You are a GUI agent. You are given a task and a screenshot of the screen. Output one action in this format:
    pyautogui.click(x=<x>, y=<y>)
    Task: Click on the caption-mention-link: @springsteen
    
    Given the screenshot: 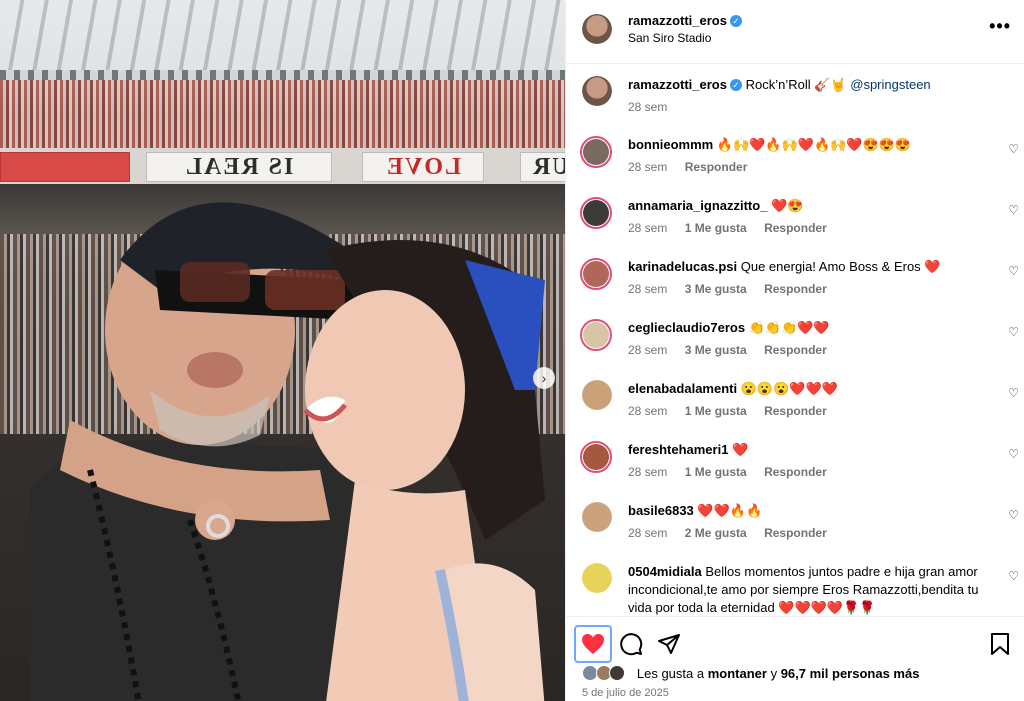 What is the action you would take?
    pyautogui.click(x=890, y=84)
    